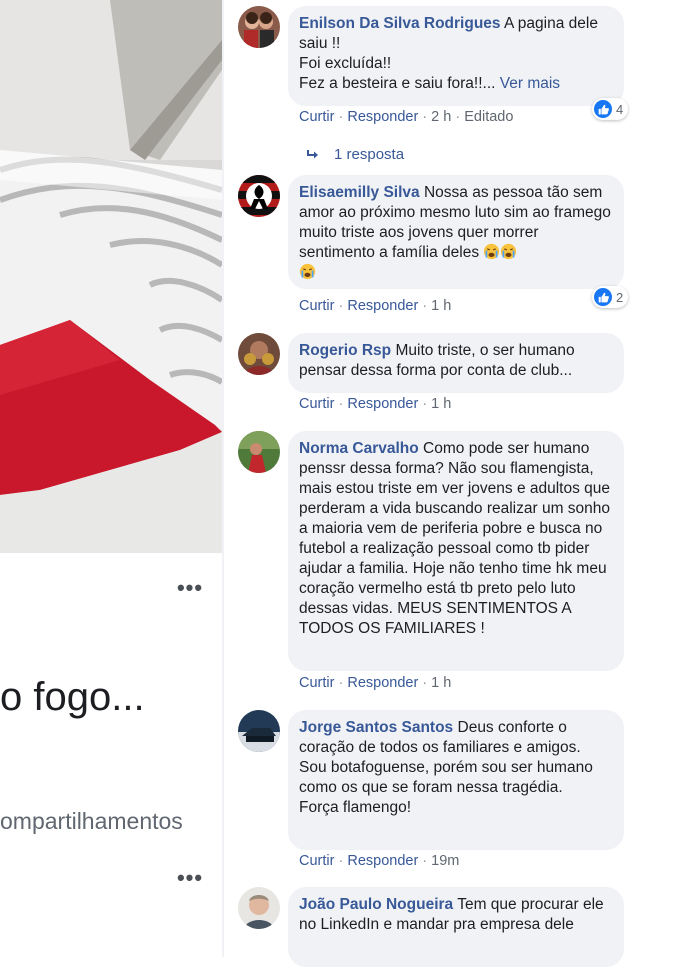 Image resolution: width=680 pixels, height=967 pixels. What do you see at coordinates (369, 154) in the screenshot?
I see `replies-count: 1 resposta` at bounding box center [369, 154].